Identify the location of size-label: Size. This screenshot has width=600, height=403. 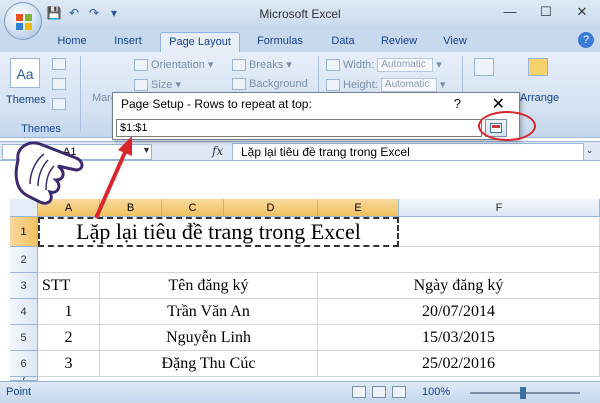
(162, 85).